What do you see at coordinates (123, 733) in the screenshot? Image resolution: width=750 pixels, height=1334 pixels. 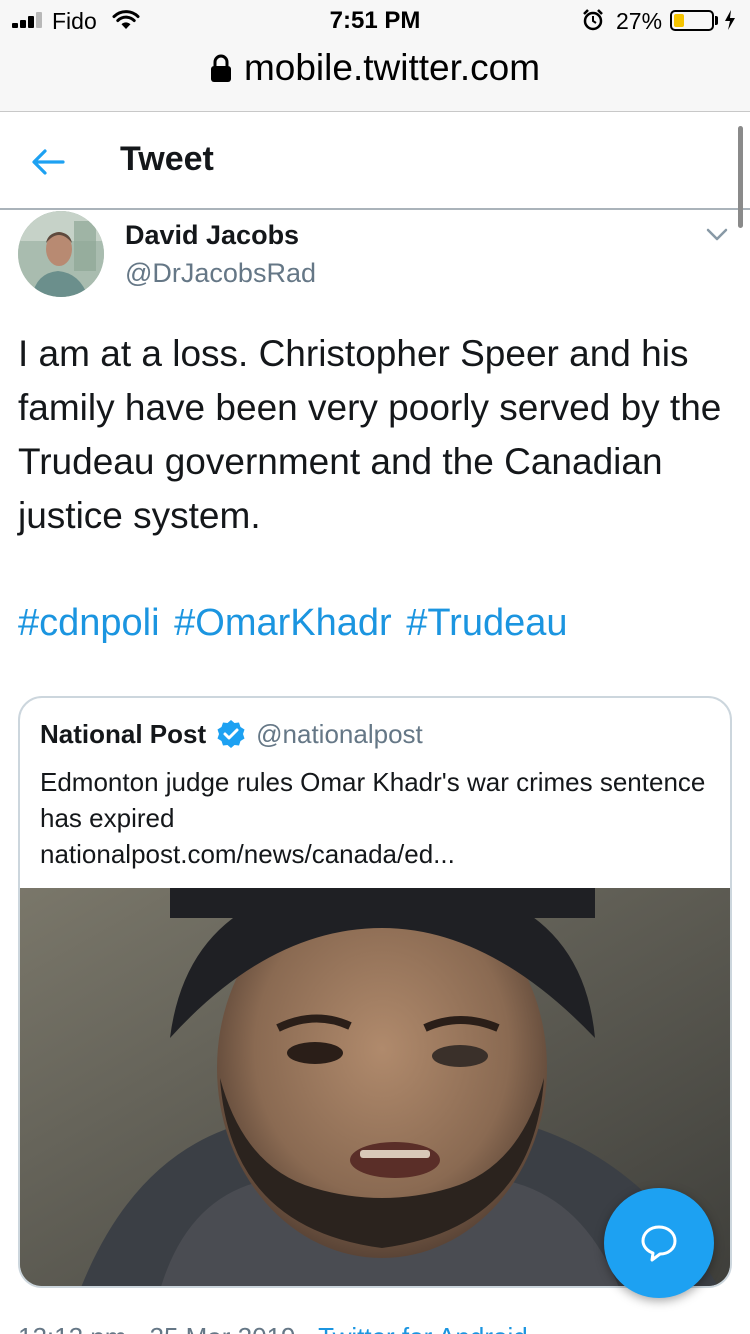 I see `quoted-author-name: National Post` at bounding box center [123, 733].